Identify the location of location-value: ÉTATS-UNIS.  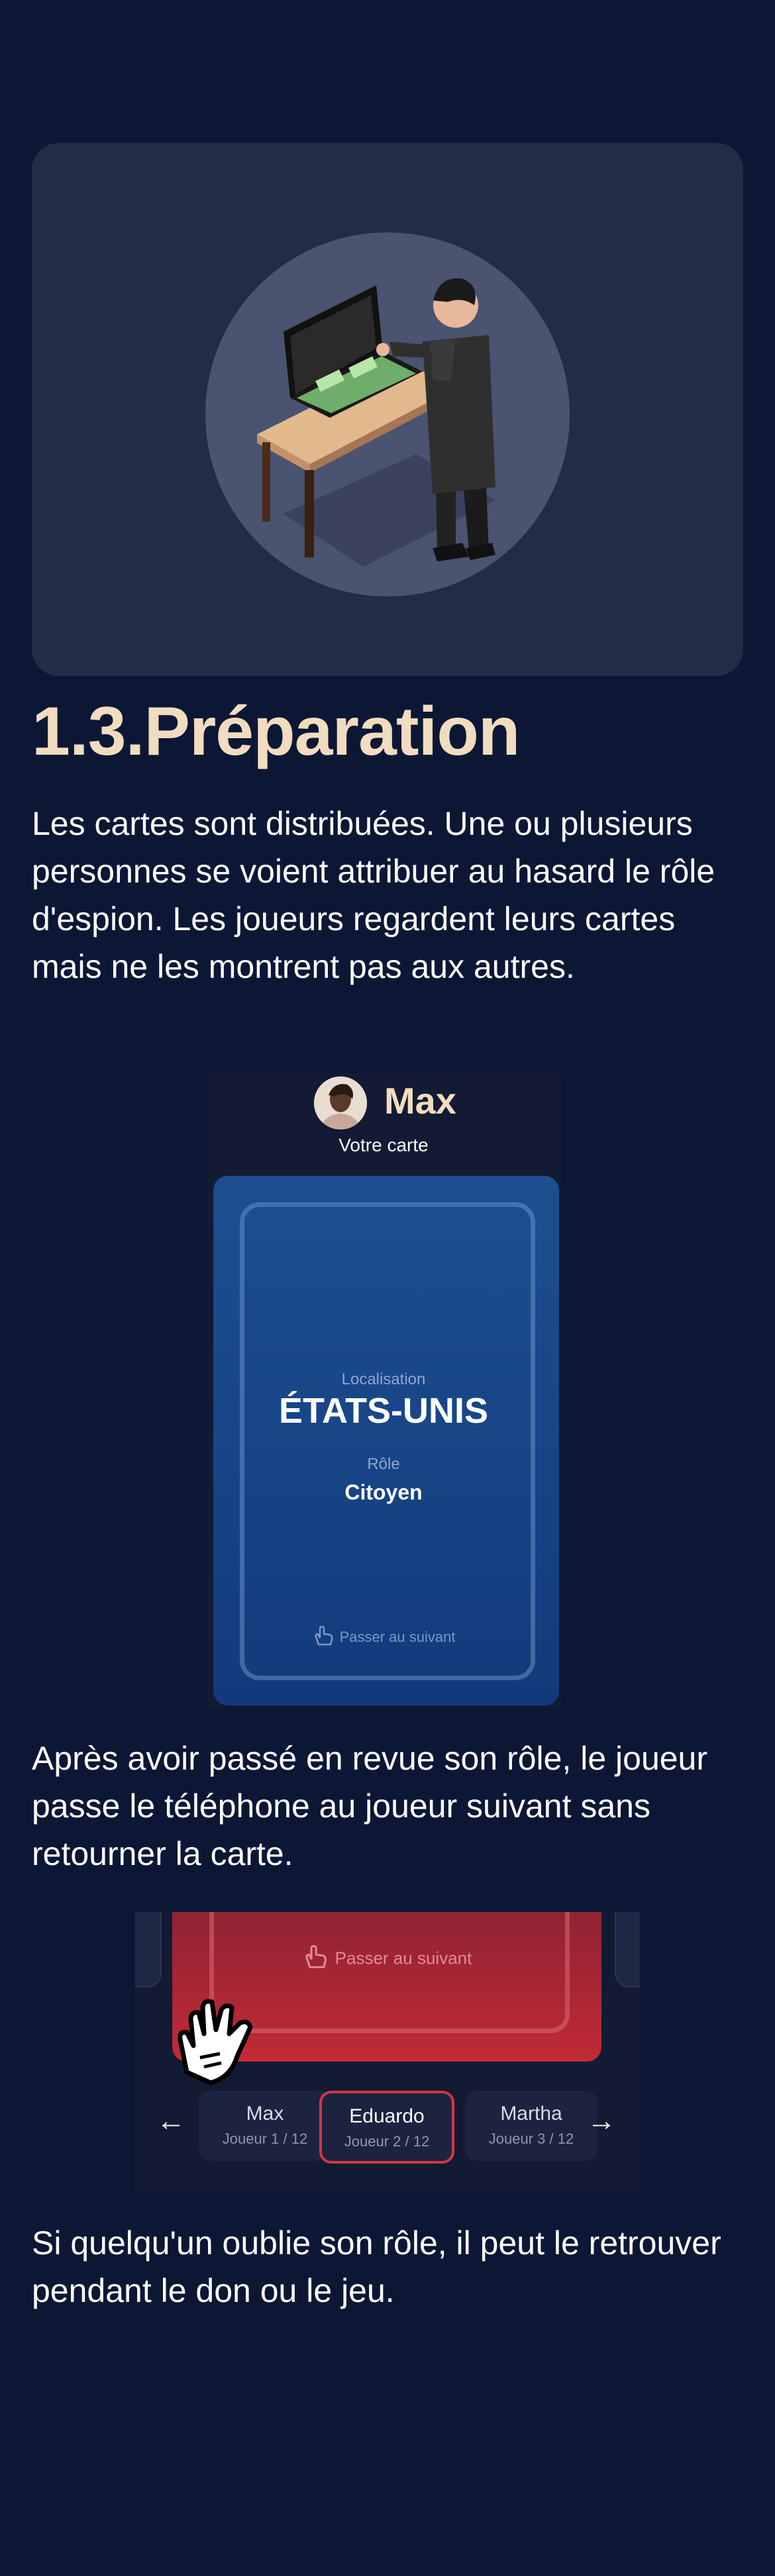
(383, 1411).